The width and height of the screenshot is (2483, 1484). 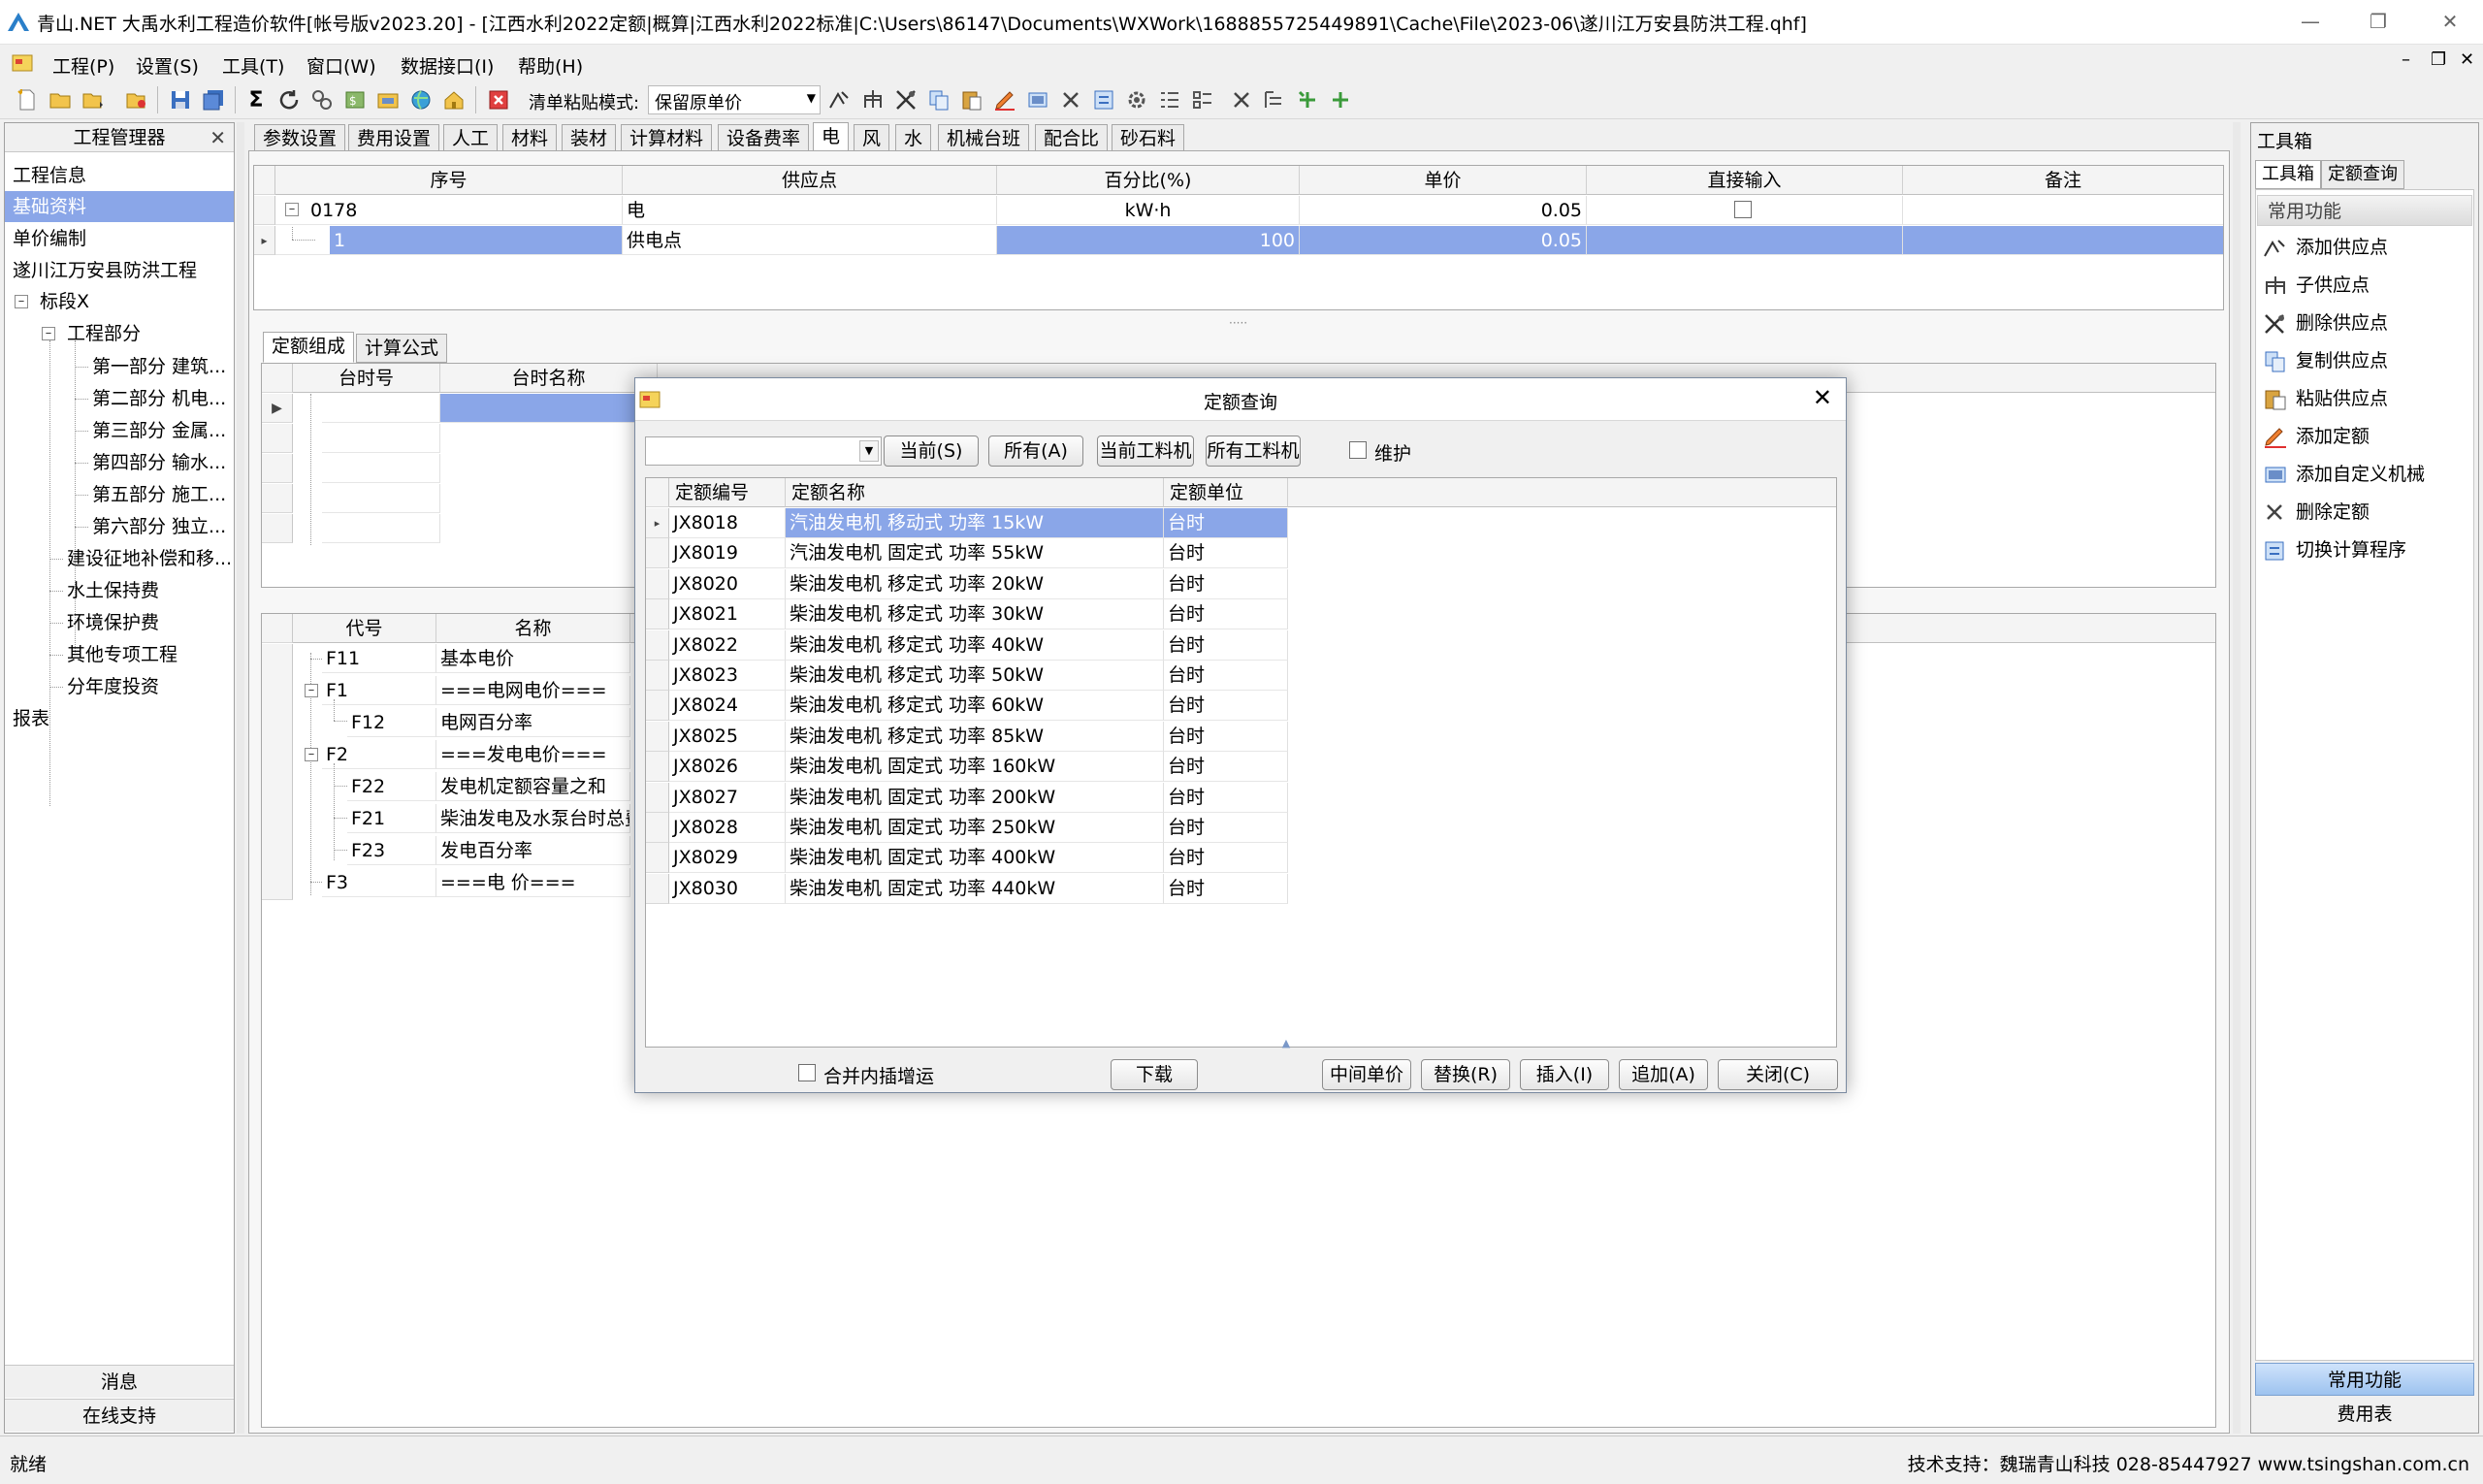 What do you see at coordinates (2311, 21) in the screenshot?
I see `minimize-button: —` at bounding box center [2311, 21].